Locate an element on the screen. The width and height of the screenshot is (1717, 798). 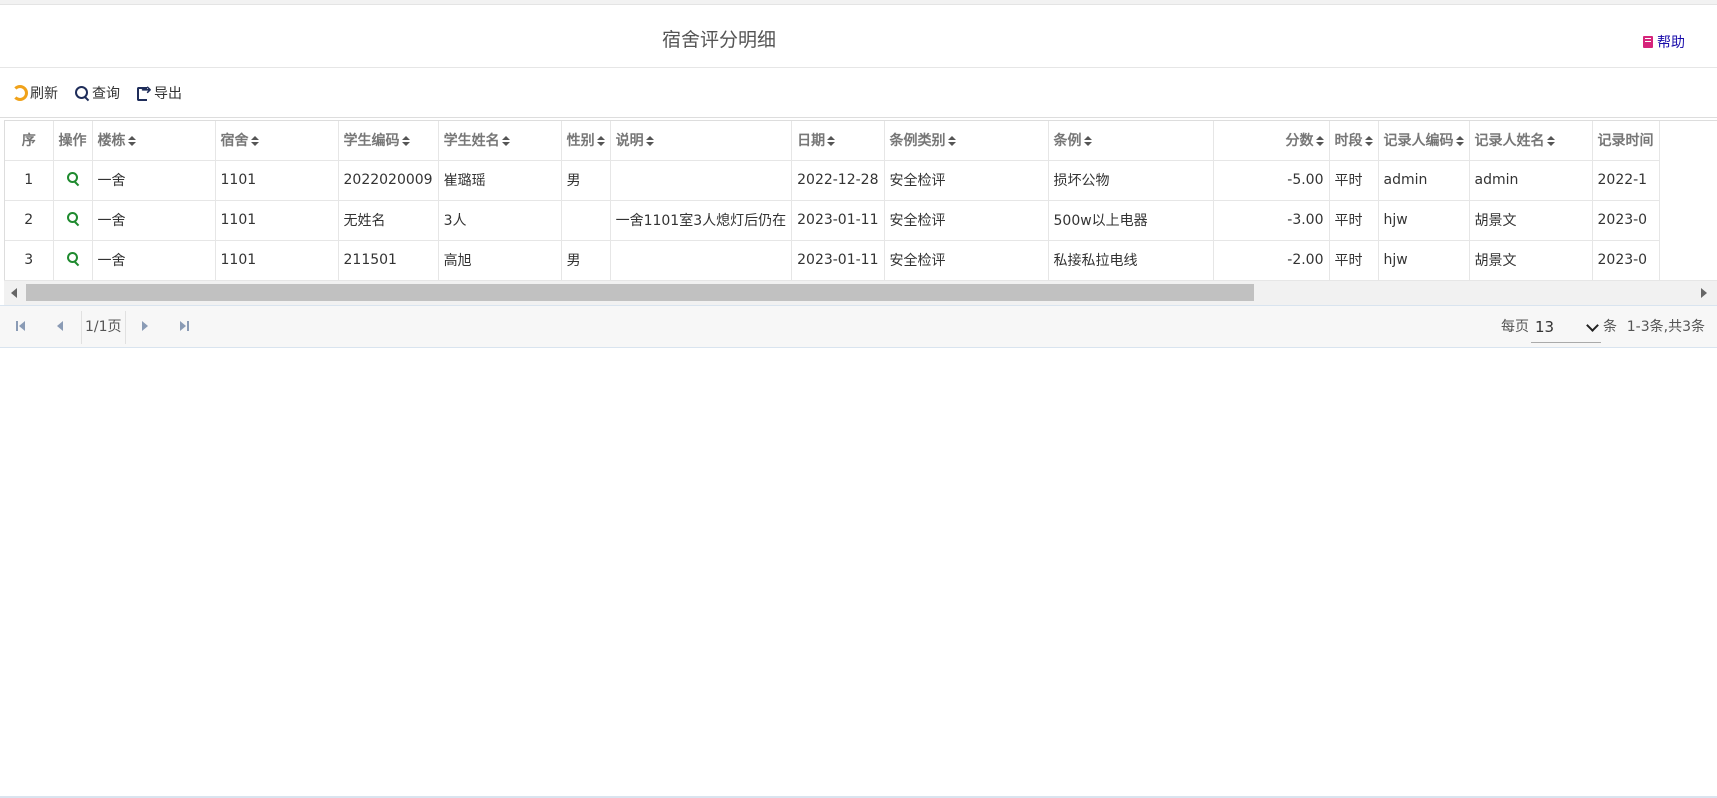
cell-date: 2023-01-11 is located at coordinates (838, 260).